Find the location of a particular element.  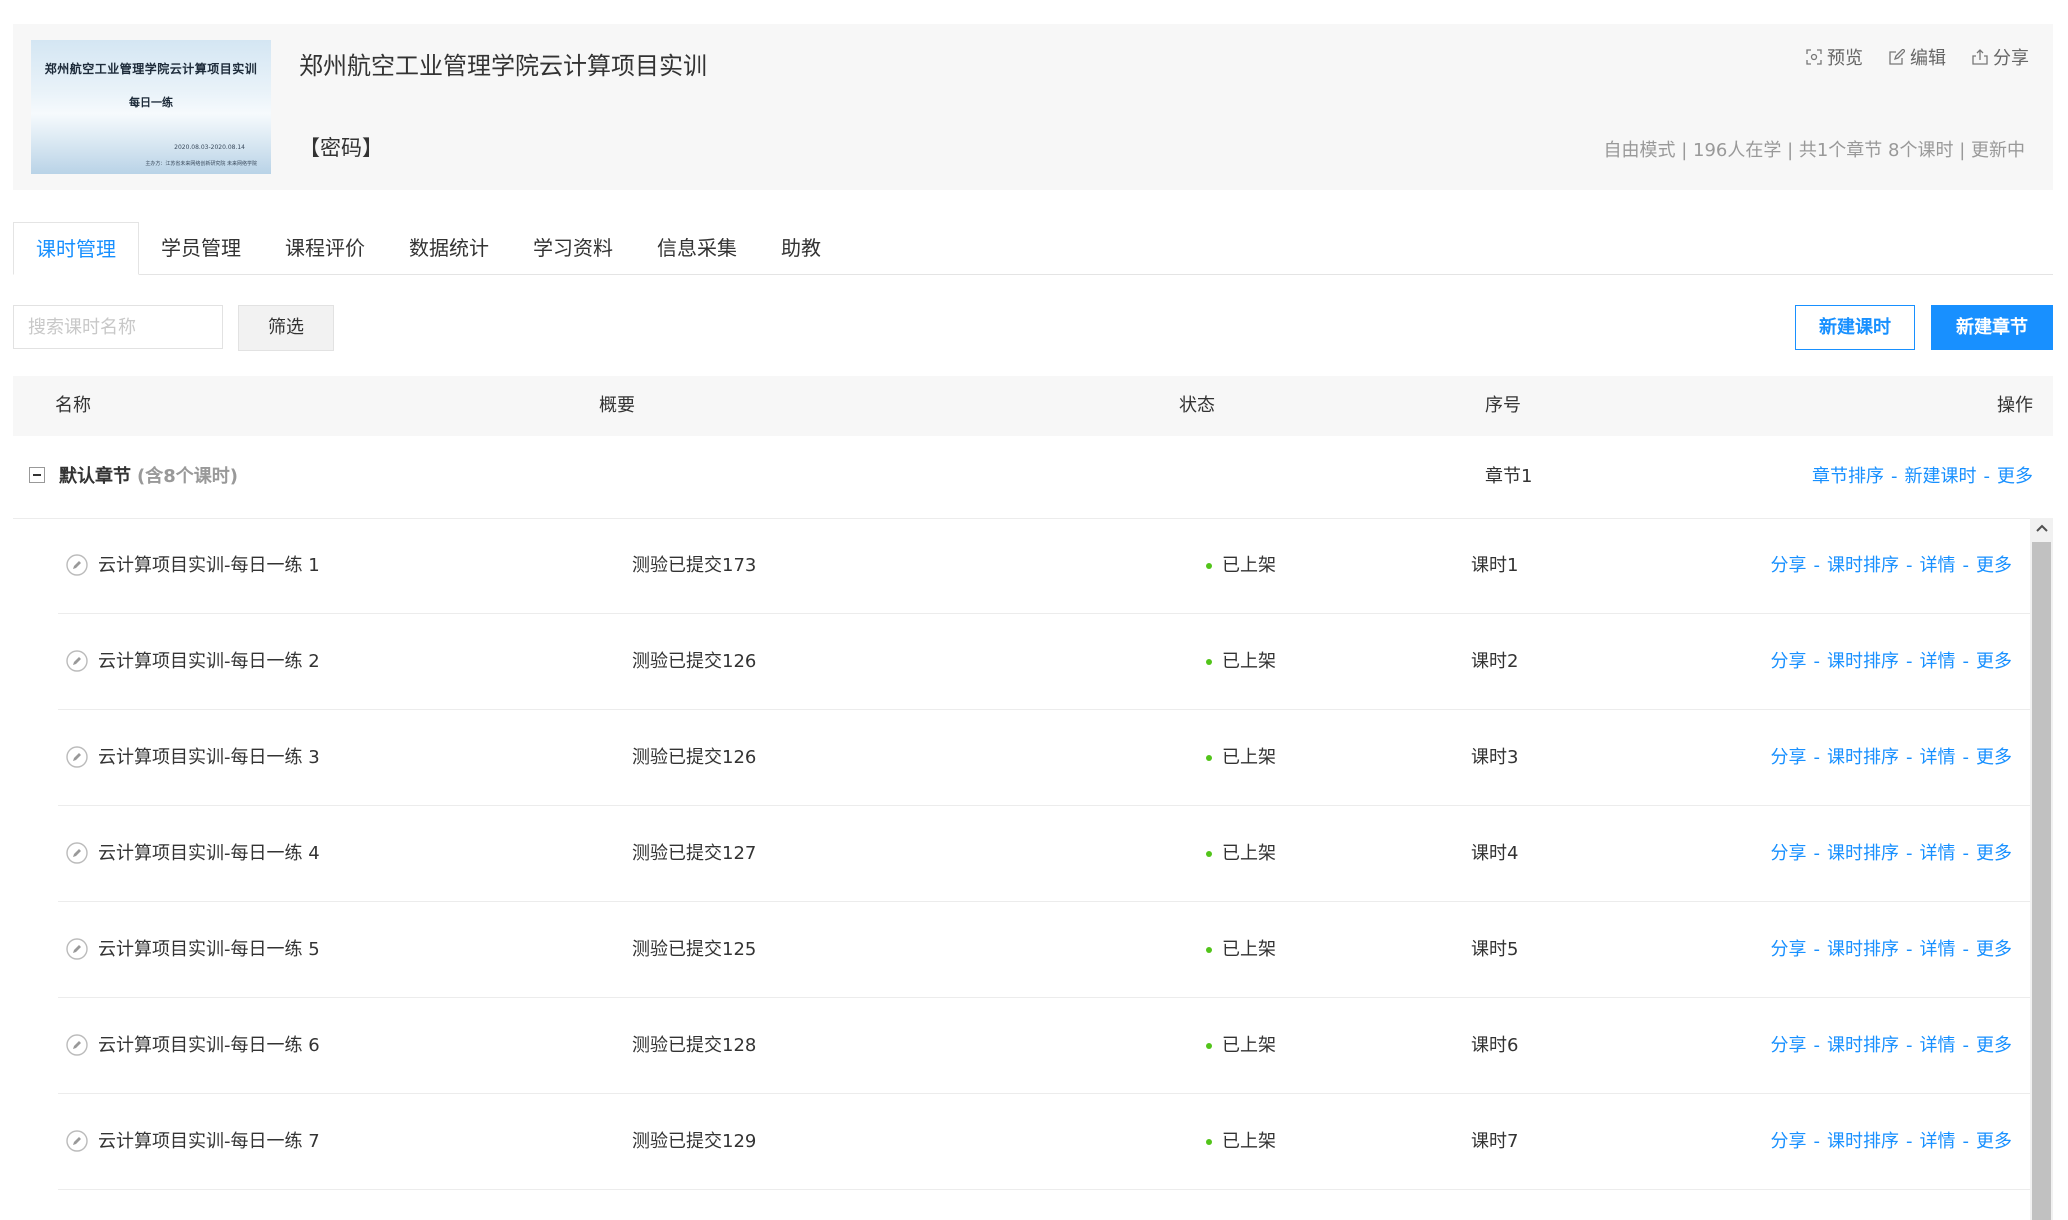

lesson-seq: 课时3 is located at coordinates (1495, 757).